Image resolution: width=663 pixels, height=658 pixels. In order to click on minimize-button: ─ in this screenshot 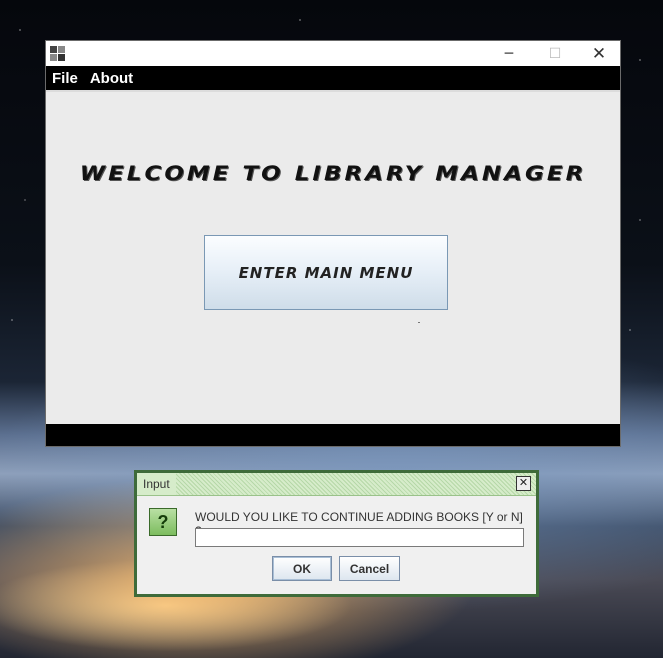, I will do `click(509, 53)`.